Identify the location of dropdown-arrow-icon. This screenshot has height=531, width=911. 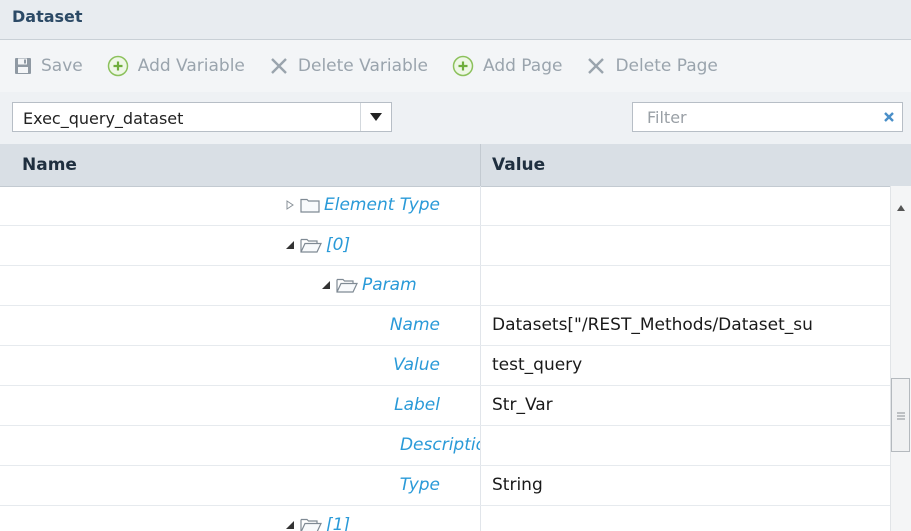
(375, 117).